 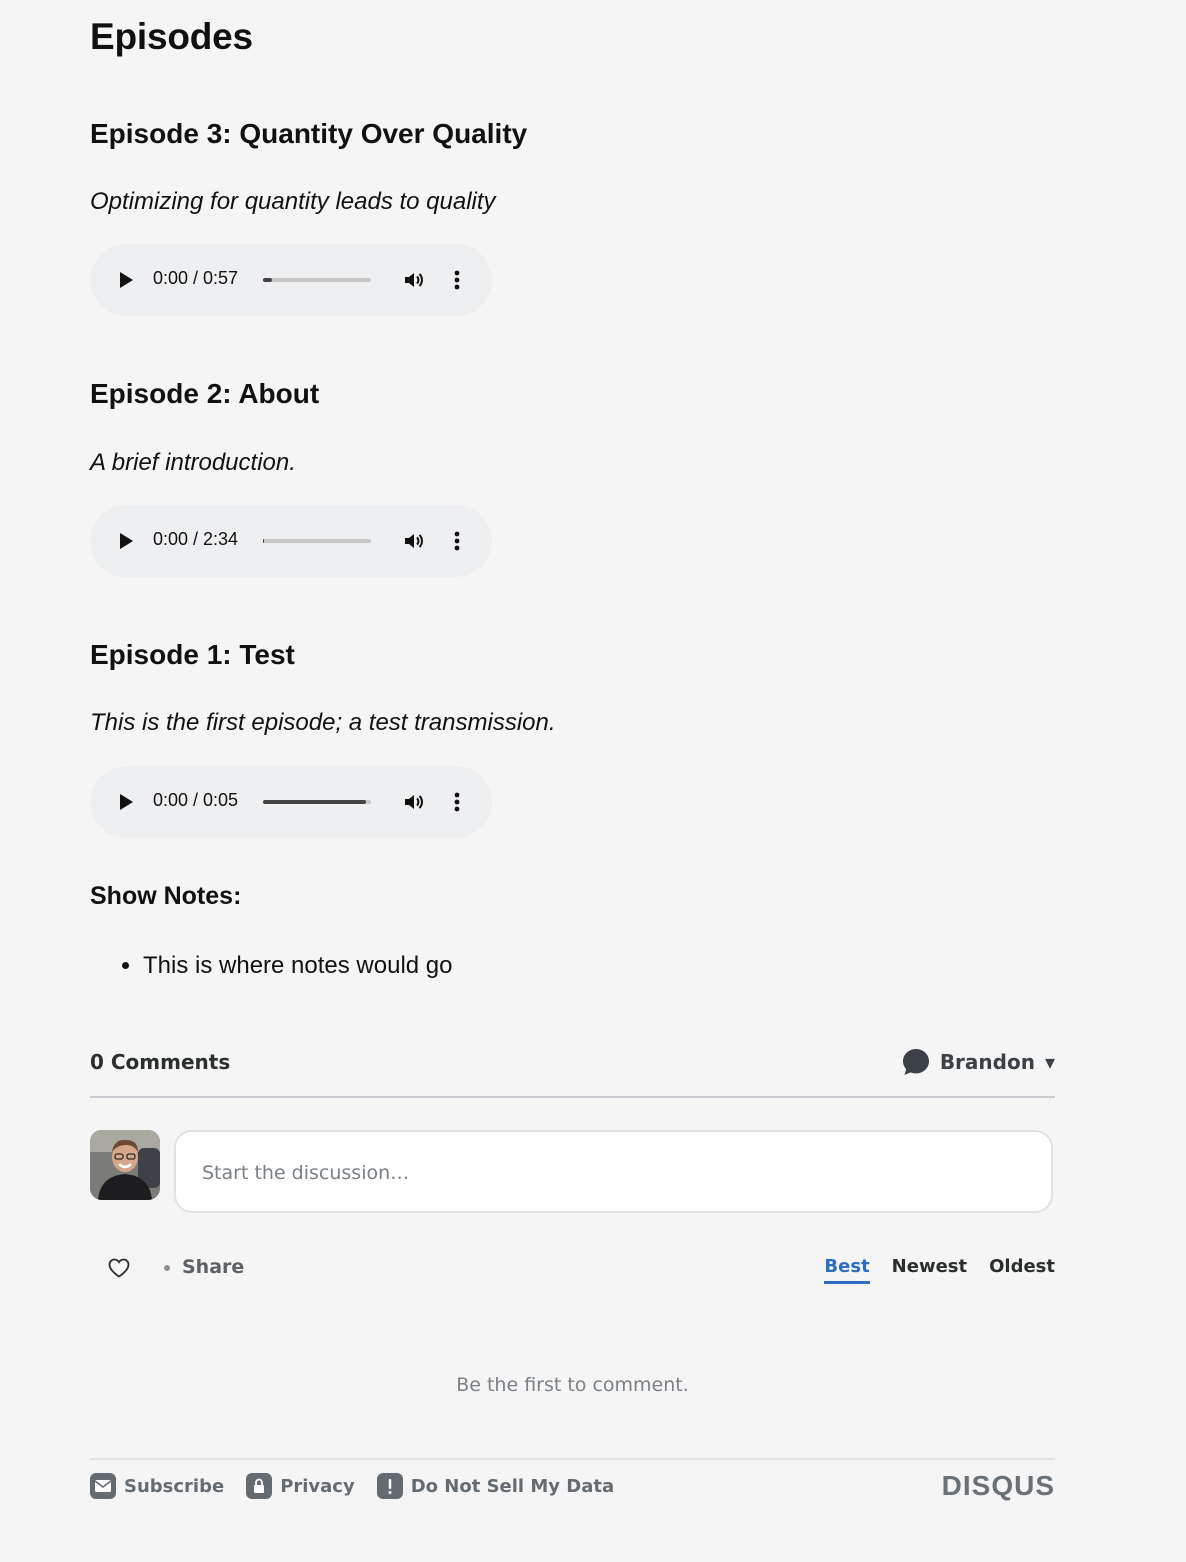 What do you see at coordinates (171, 36) in the screenshot?
I see `page-title: Episodes` at bounding box center [171, 36].